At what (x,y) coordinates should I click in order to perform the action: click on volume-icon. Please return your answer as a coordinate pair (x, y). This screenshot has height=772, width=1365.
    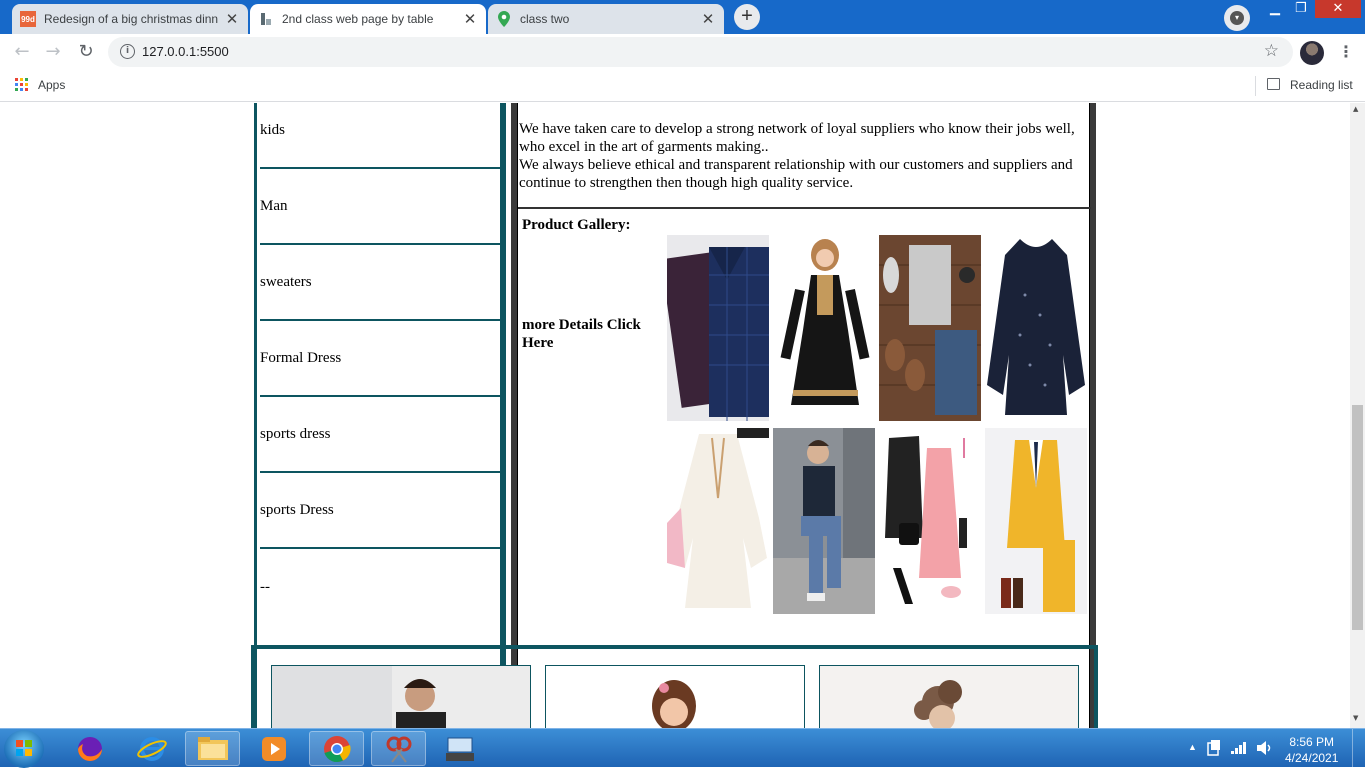
    Looking at the image, I should click on (1265, 748).